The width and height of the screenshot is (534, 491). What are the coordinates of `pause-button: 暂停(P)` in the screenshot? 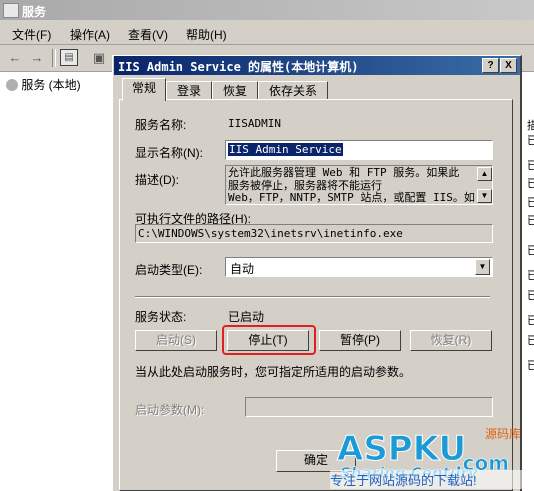 It's located at (360, 340).